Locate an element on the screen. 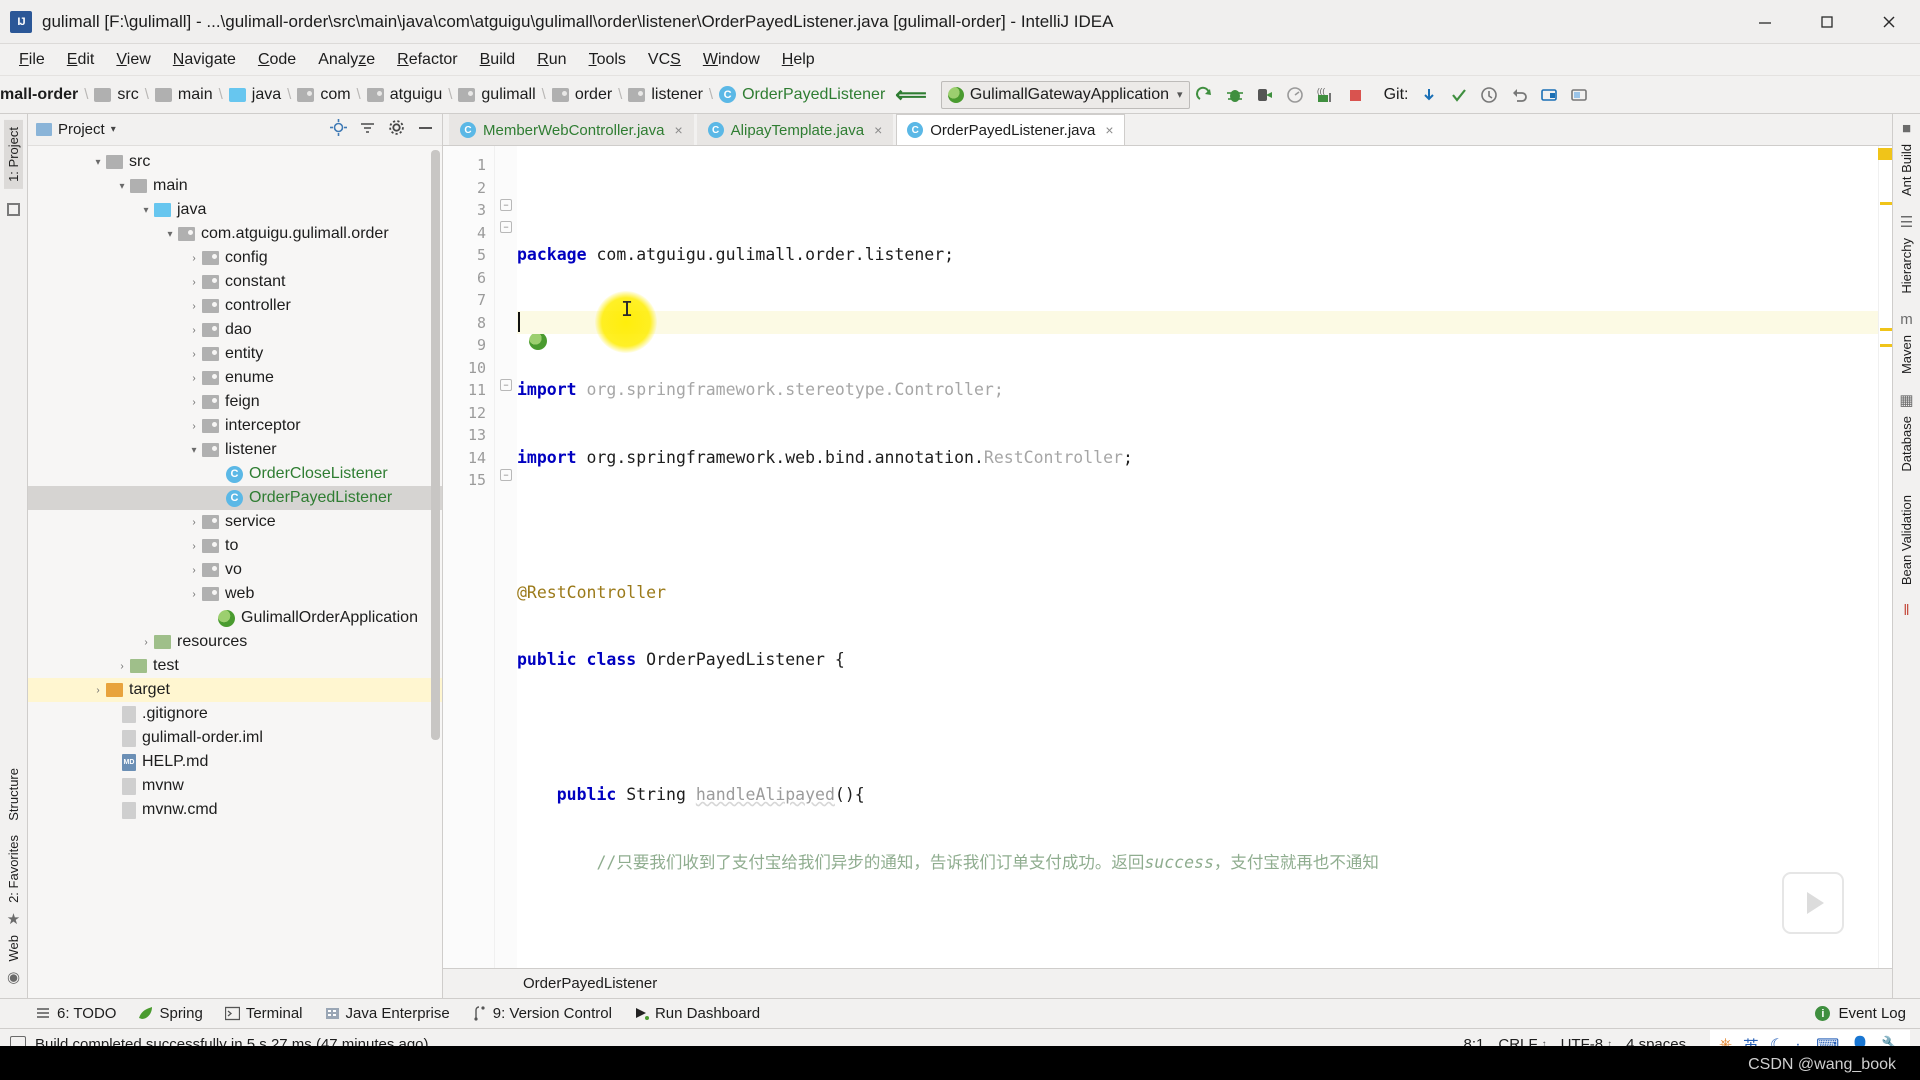  menu-tools: Tools is located at coordinates (607, 60).